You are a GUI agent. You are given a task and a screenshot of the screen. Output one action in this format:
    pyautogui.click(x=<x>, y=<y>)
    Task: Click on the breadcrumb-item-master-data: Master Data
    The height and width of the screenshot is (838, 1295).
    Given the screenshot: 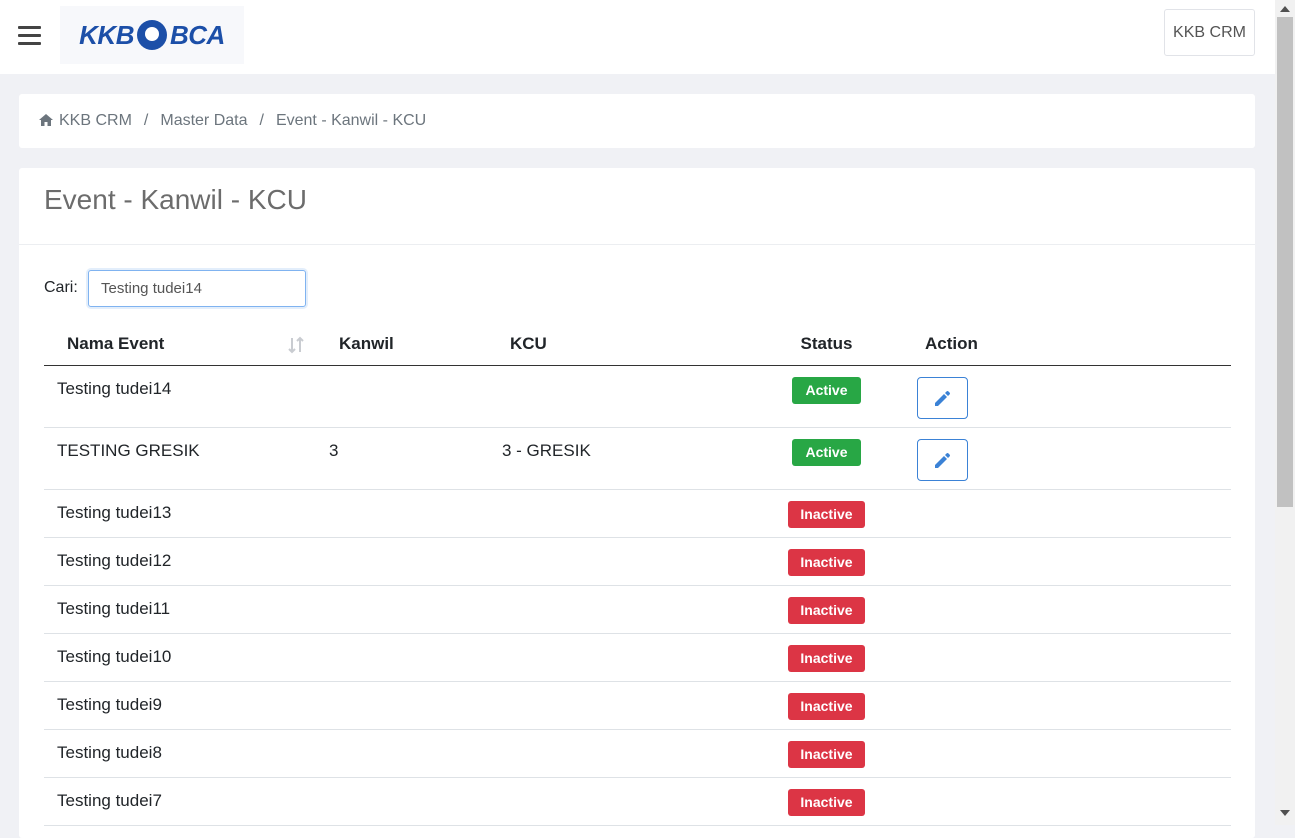 What is the action you would take?
    pyautogui.click(x=203, y=121)
    